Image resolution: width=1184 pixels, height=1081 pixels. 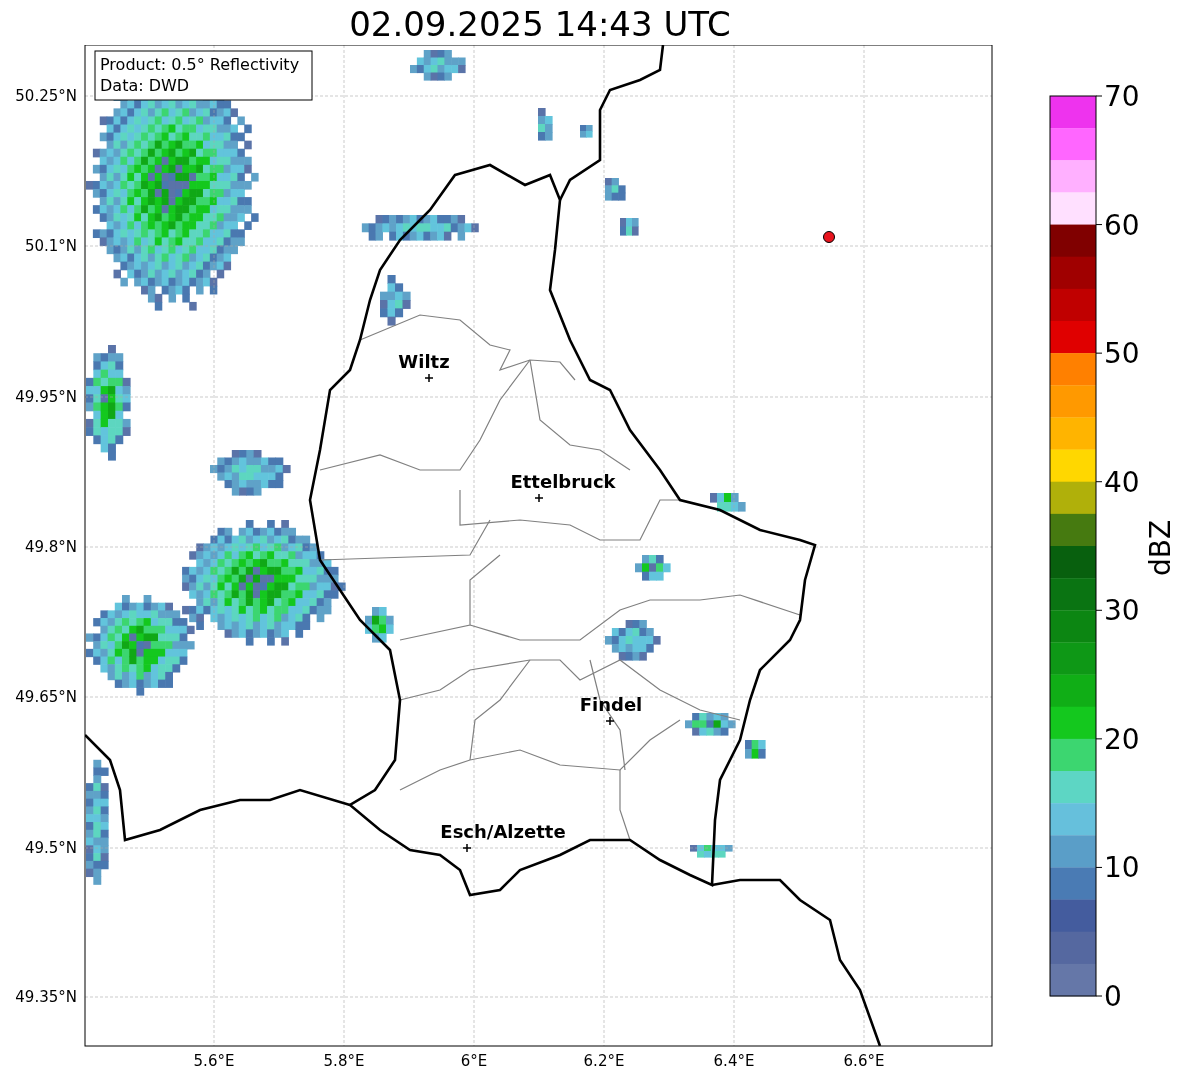 I want to click on longitude-label: 6.6°E, so click(x=864, y=1061).